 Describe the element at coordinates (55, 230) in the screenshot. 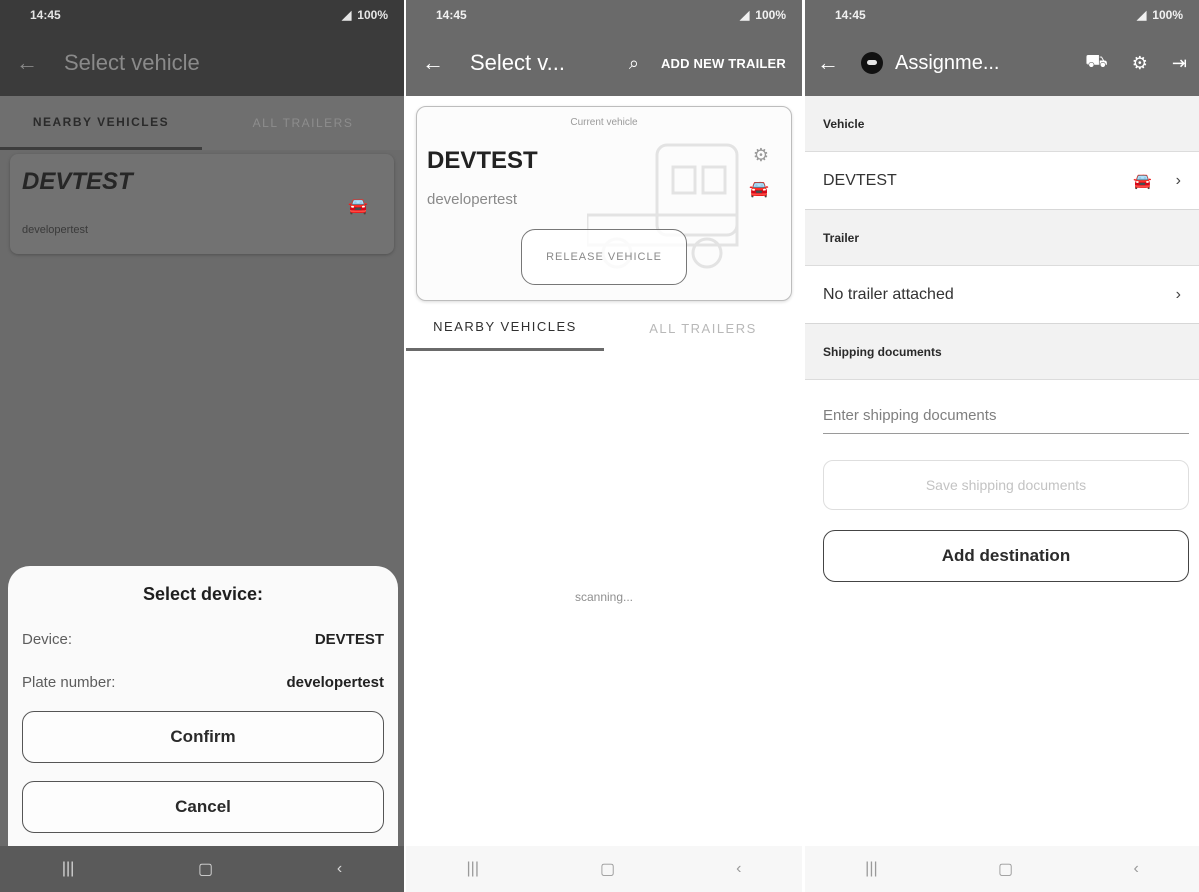

I see `vehicle-plate: developertest` at that location.